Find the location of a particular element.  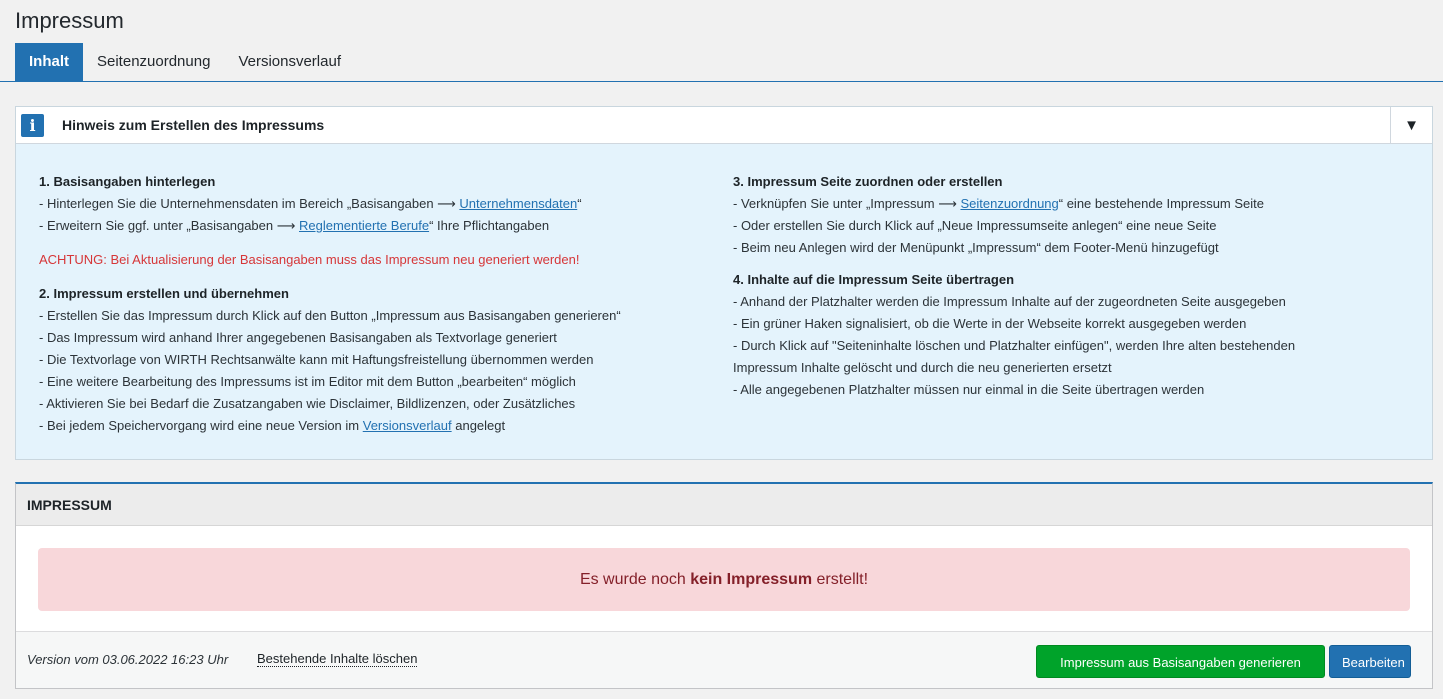

tab-seitenzuordnung: Seitenzuordnung is located at coordinates (153, 62).